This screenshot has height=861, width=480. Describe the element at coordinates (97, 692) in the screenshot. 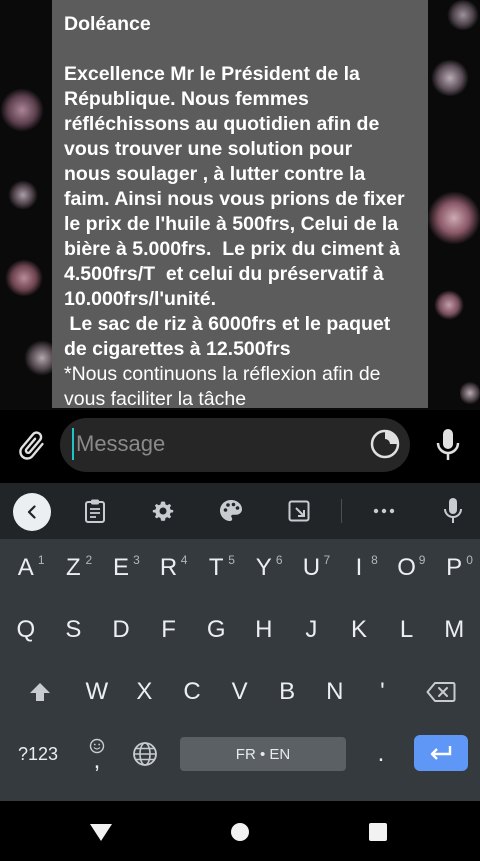

I see `key-w: W` at that location.